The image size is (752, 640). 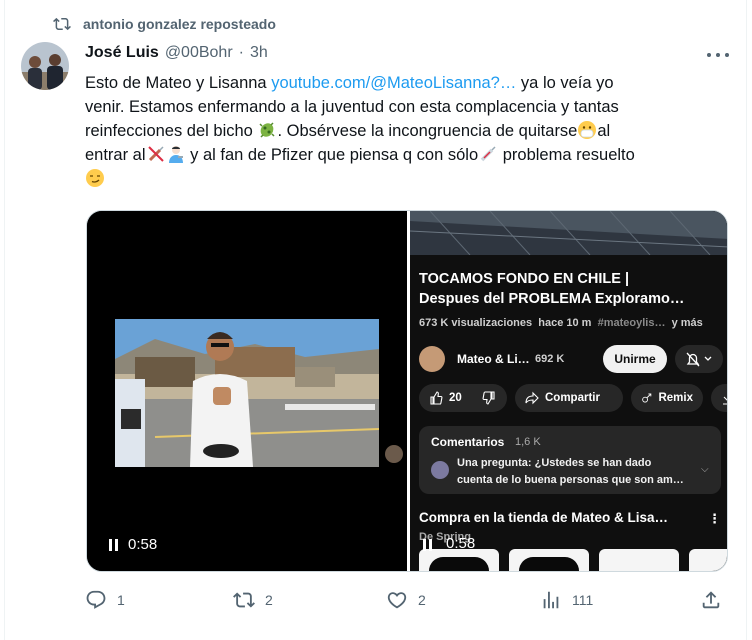 What do you see at coordinates (422, 600) in the screenshot?
I see `like-count: 2` at bounding box center [422, 600].